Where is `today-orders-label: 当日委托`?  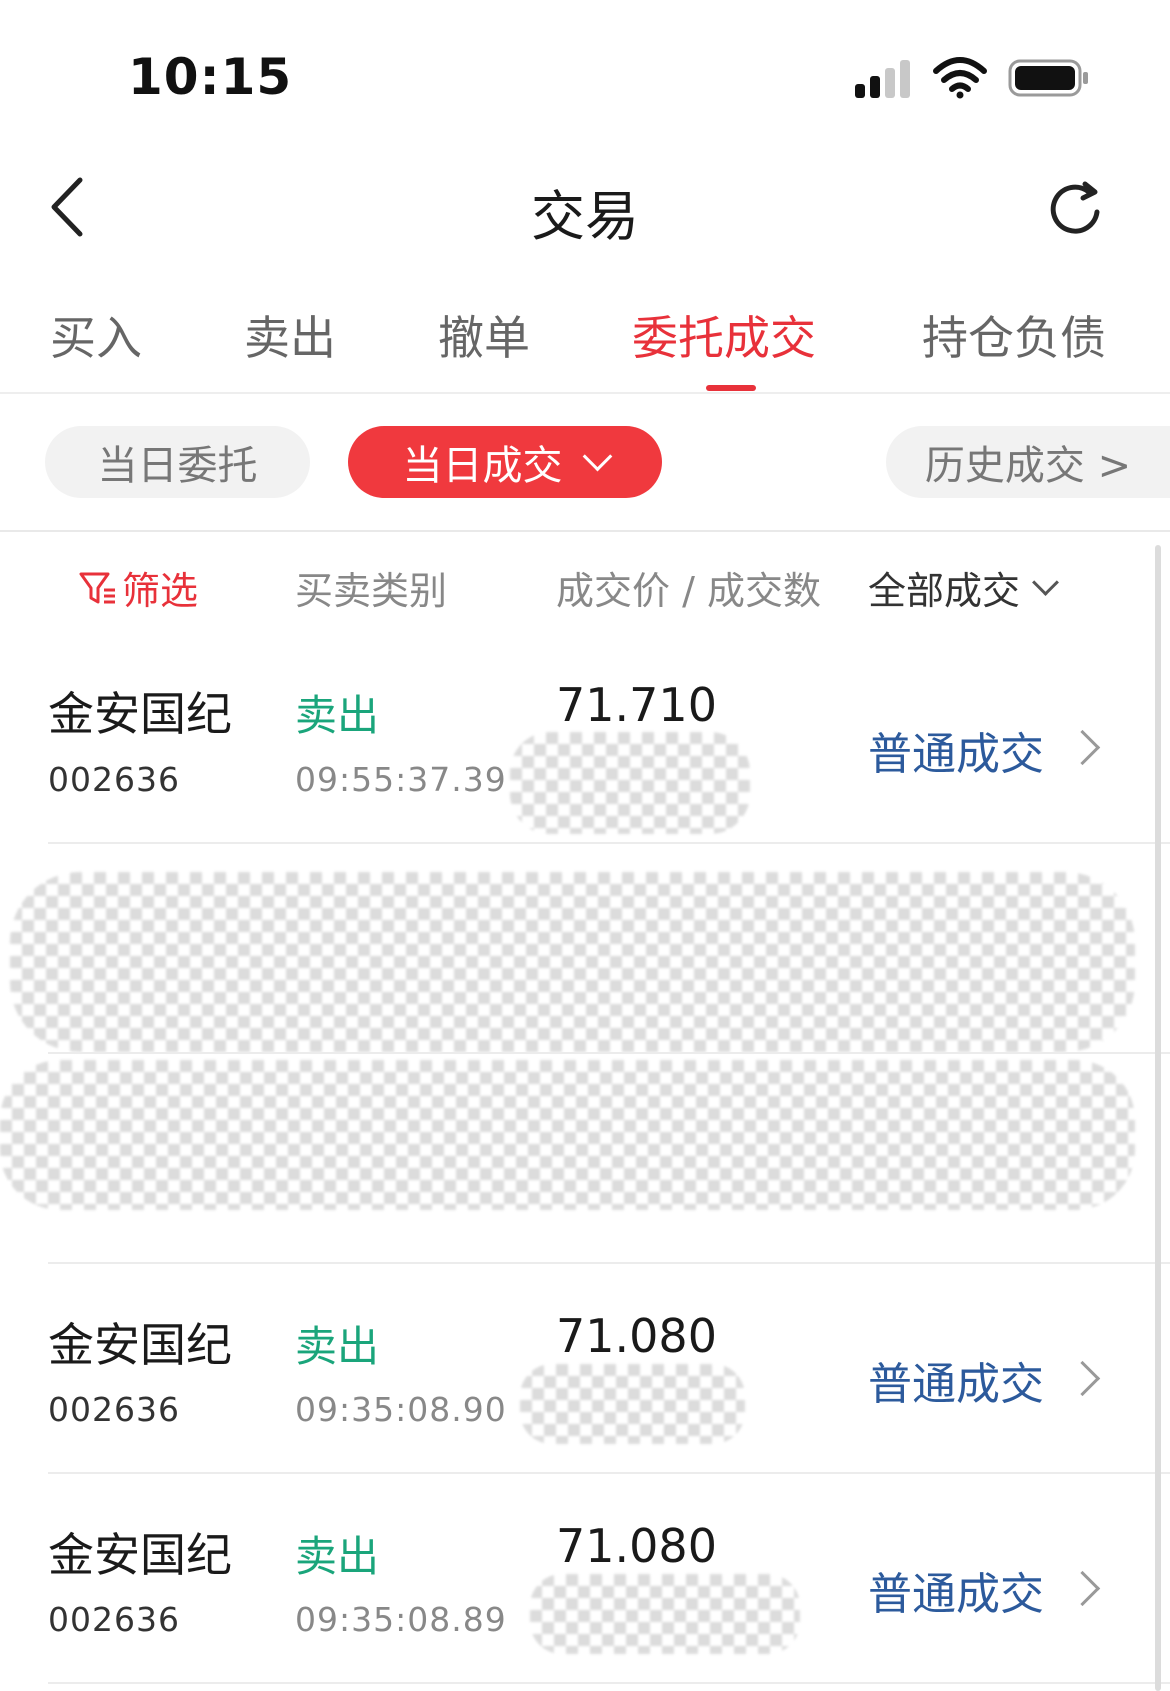
today-orders-label: 当日委托 is located at coordinates (177, 466).